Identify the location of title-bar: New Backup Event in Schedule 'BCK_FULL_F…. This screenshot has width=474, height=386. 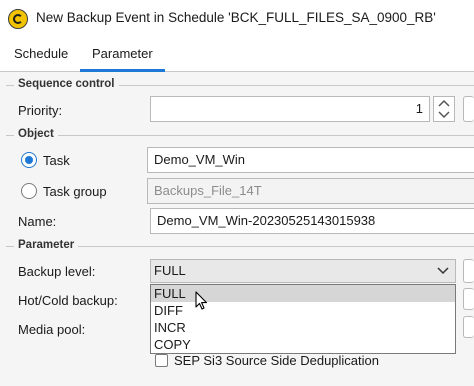
(237, 19).